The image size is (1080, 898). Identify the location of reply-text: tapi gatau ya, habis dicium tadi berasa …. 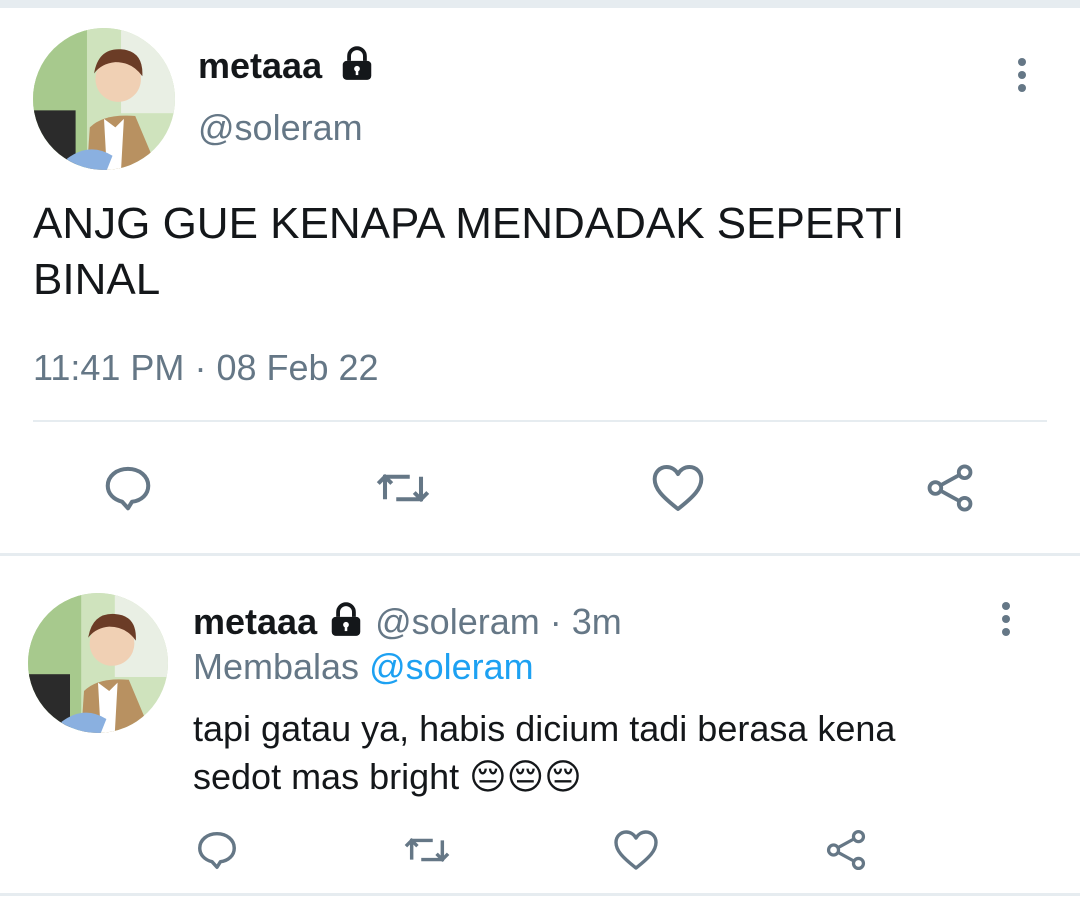
(544, 752).